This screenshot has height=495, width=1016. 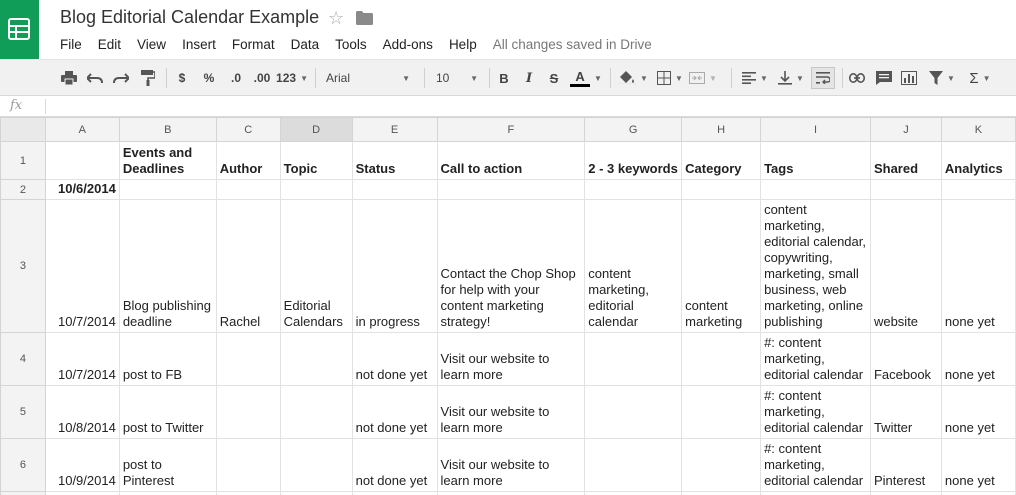 I want to click on cell-h2, so click(x=721, y=189).